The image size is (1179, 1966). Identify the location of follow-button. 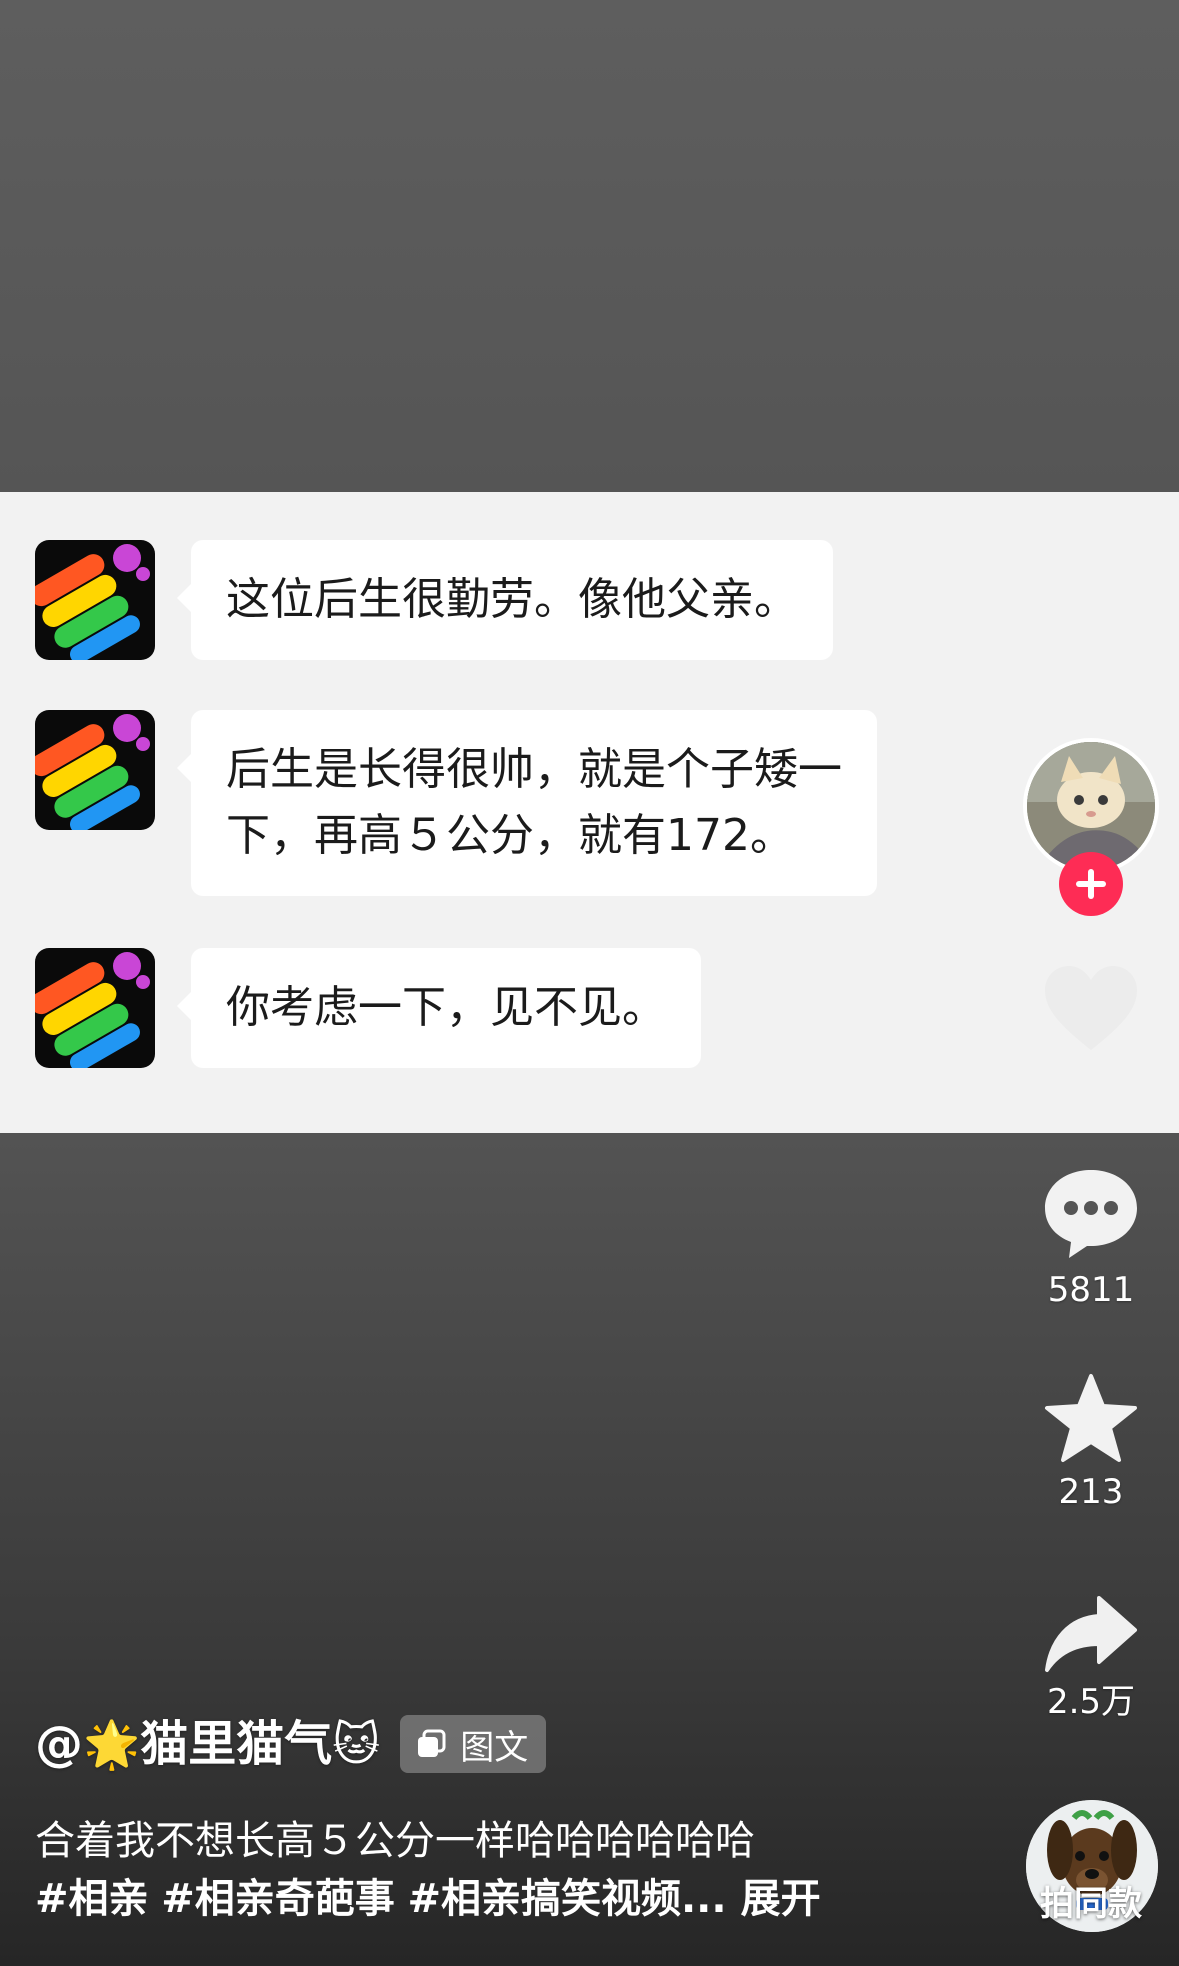
(1091, 884).